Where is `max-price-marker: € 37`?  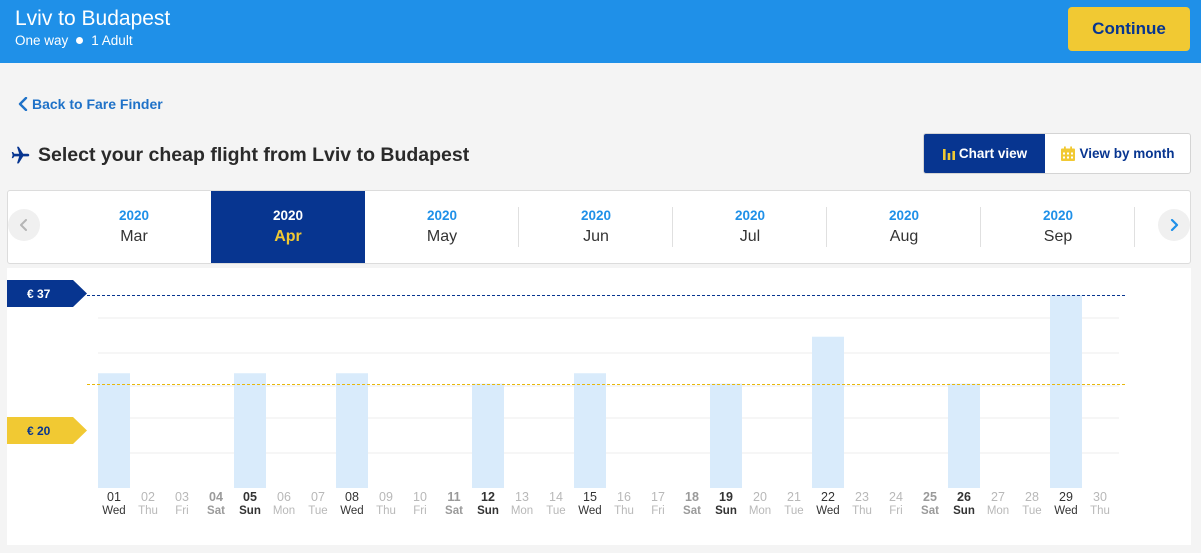 max-price-marker: € 37 is located at coordinates (47, 293).